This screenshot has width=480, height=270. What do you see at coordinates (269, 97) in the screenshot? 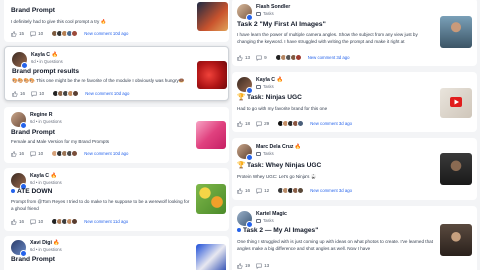
I see `post-title: 🏆 Task: Ninjas UGC` at bounding box center [269, 97].